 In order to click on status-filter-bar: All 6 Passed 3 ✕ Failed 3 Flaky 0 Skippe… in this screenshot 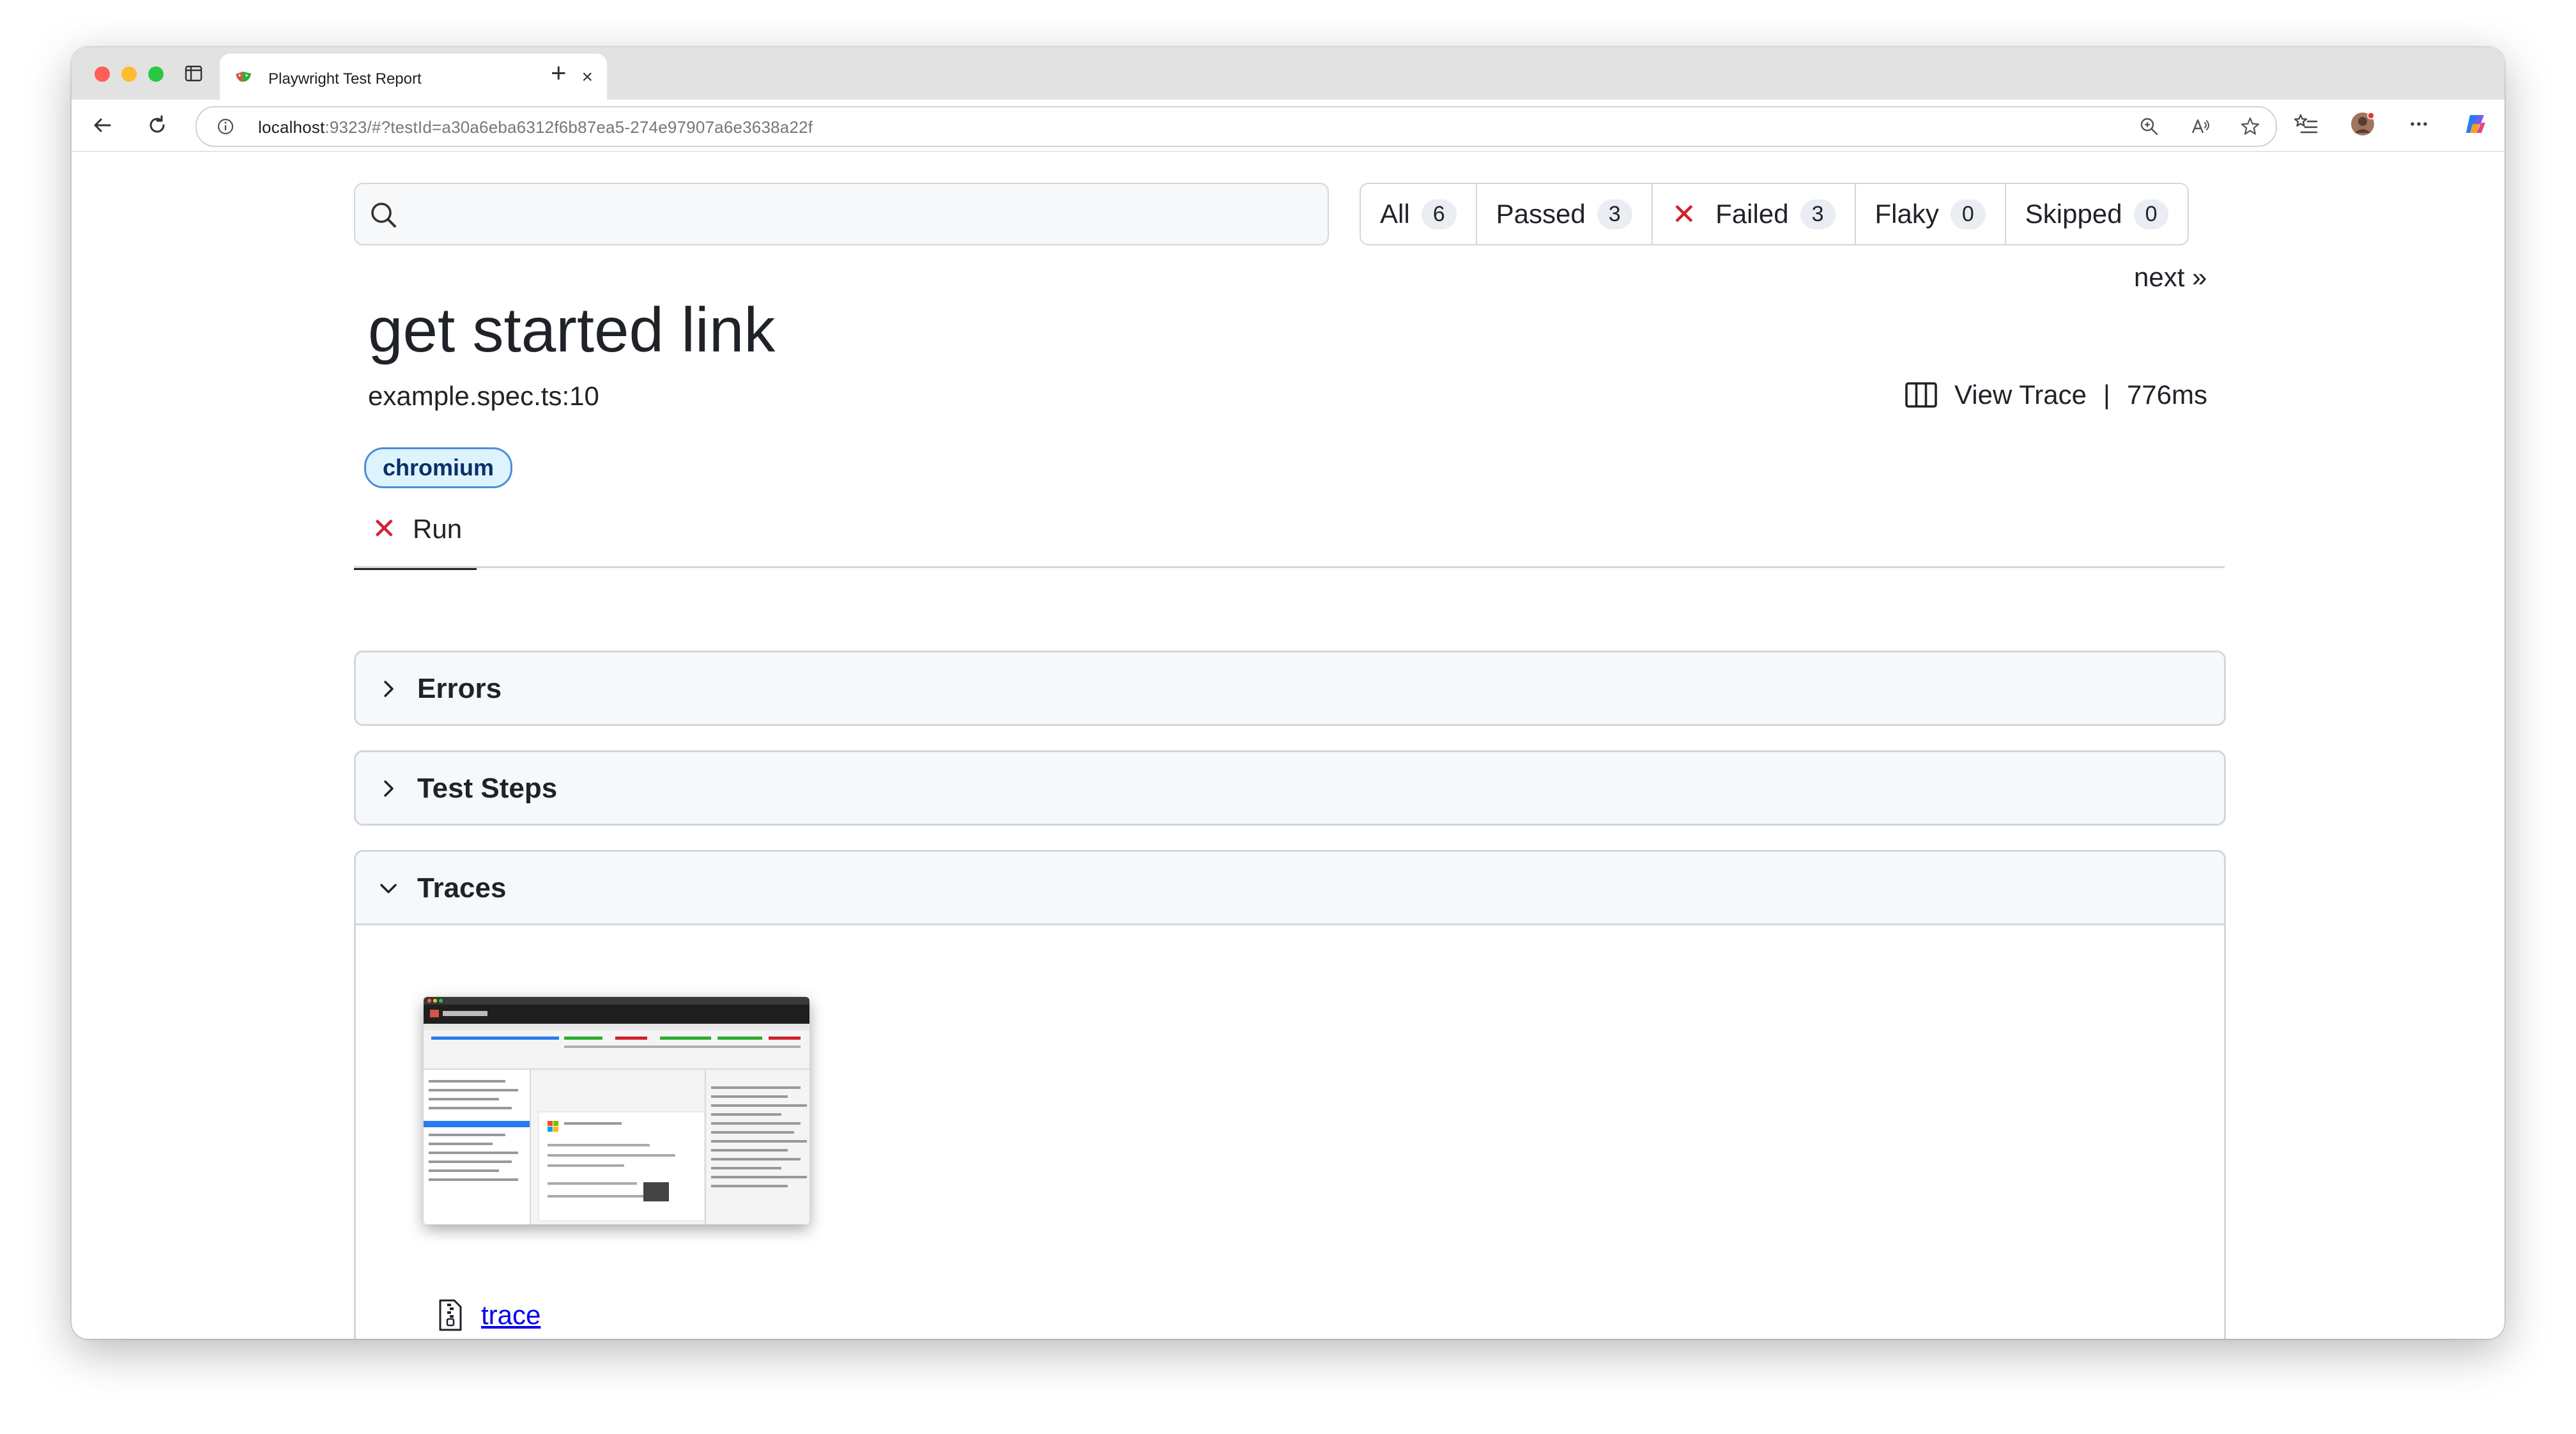, I will do `click(1774, 214)`.